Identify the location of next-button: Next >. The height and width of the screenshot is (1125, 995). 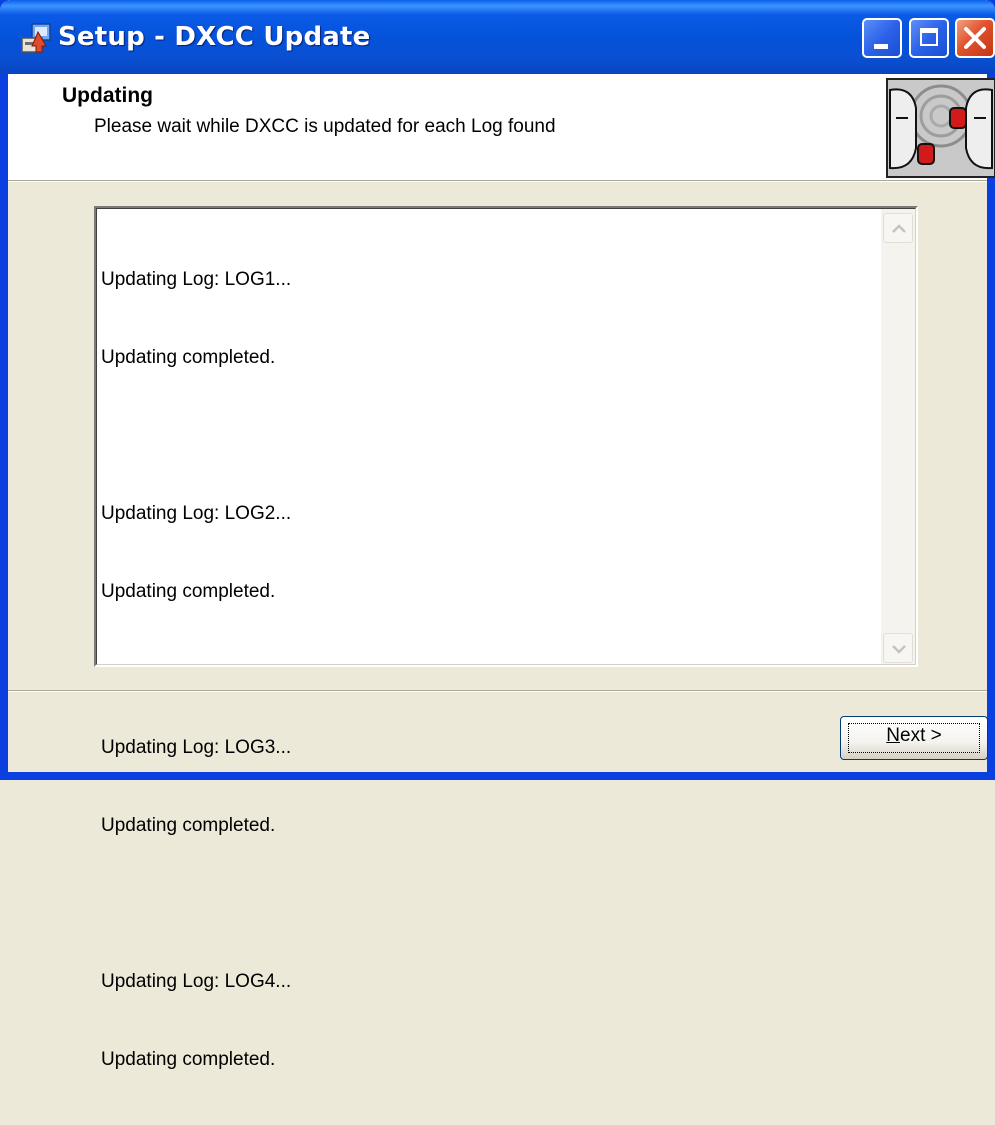
(914, 738).